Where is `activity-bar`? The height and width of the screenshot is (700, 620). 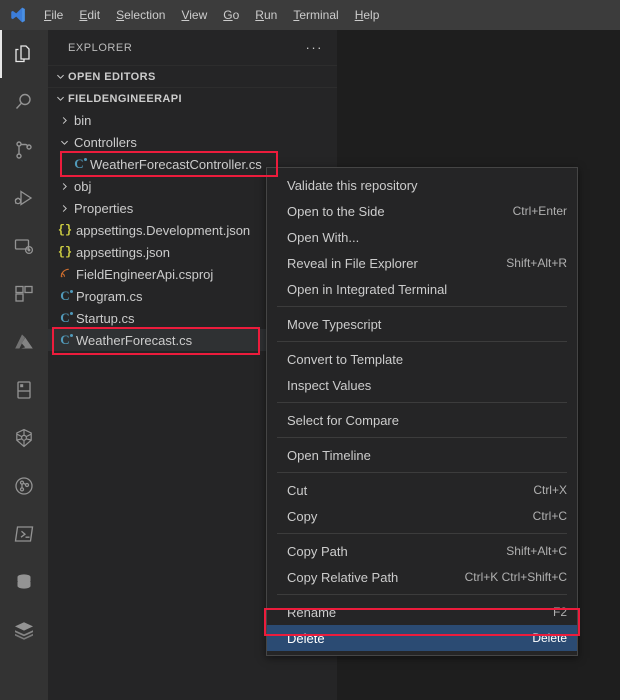 activity-bar is located at coordinates (24, 365).